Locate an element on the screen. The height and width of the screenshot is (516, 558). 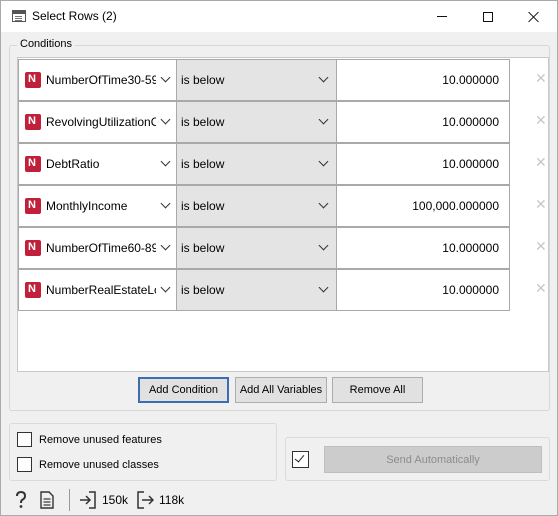
input-count: 150k is located at coordinates (115, 500).